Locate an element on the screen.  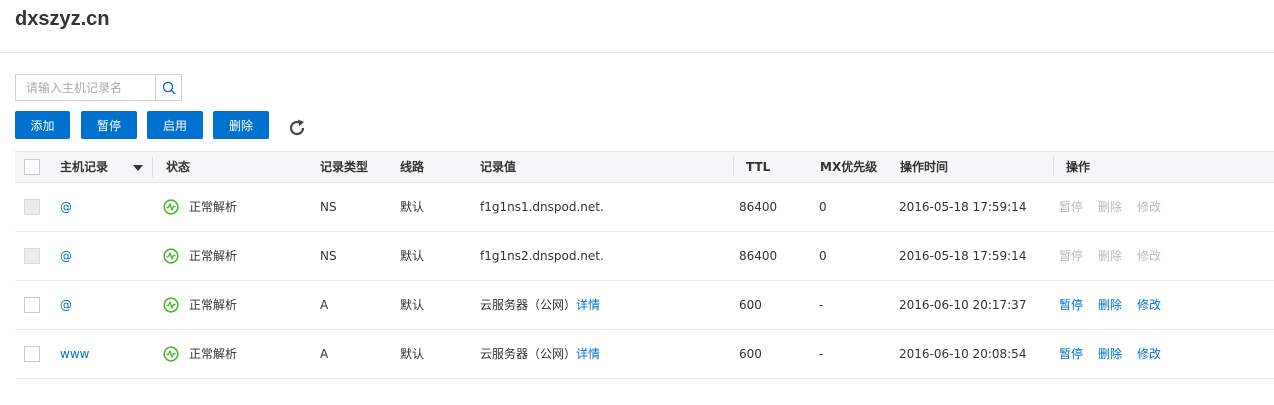
title-divider is located at coordinates (637, 52).